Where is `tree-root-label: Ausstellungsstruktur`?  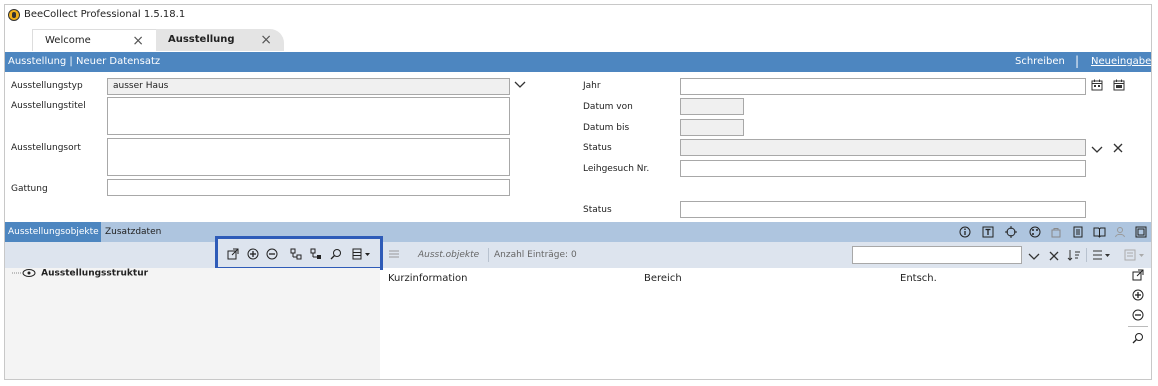 tree-root-label: Ausstellungsstruktur is located at coordinates (95, 273).